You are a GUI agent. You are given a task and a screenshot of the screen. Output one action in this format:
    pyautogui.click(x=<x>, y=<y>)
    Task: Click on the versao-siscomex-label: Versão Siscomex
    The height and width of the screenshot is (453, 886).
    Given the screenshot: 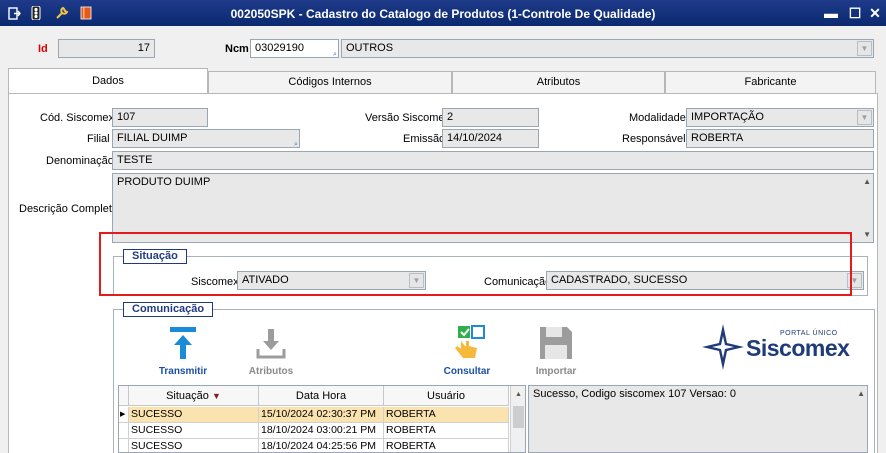 What is the action you would take?
    pyautogui.click(x=407, y=118)
    